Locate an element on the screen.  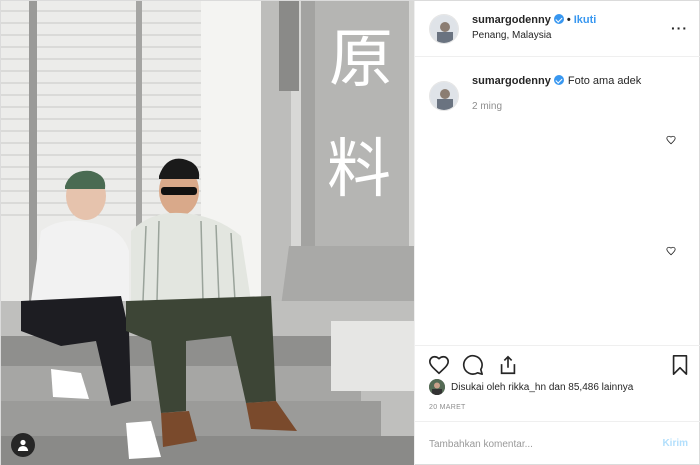
caption-timestamp: 2 ming is located at coordinates (487, 106).